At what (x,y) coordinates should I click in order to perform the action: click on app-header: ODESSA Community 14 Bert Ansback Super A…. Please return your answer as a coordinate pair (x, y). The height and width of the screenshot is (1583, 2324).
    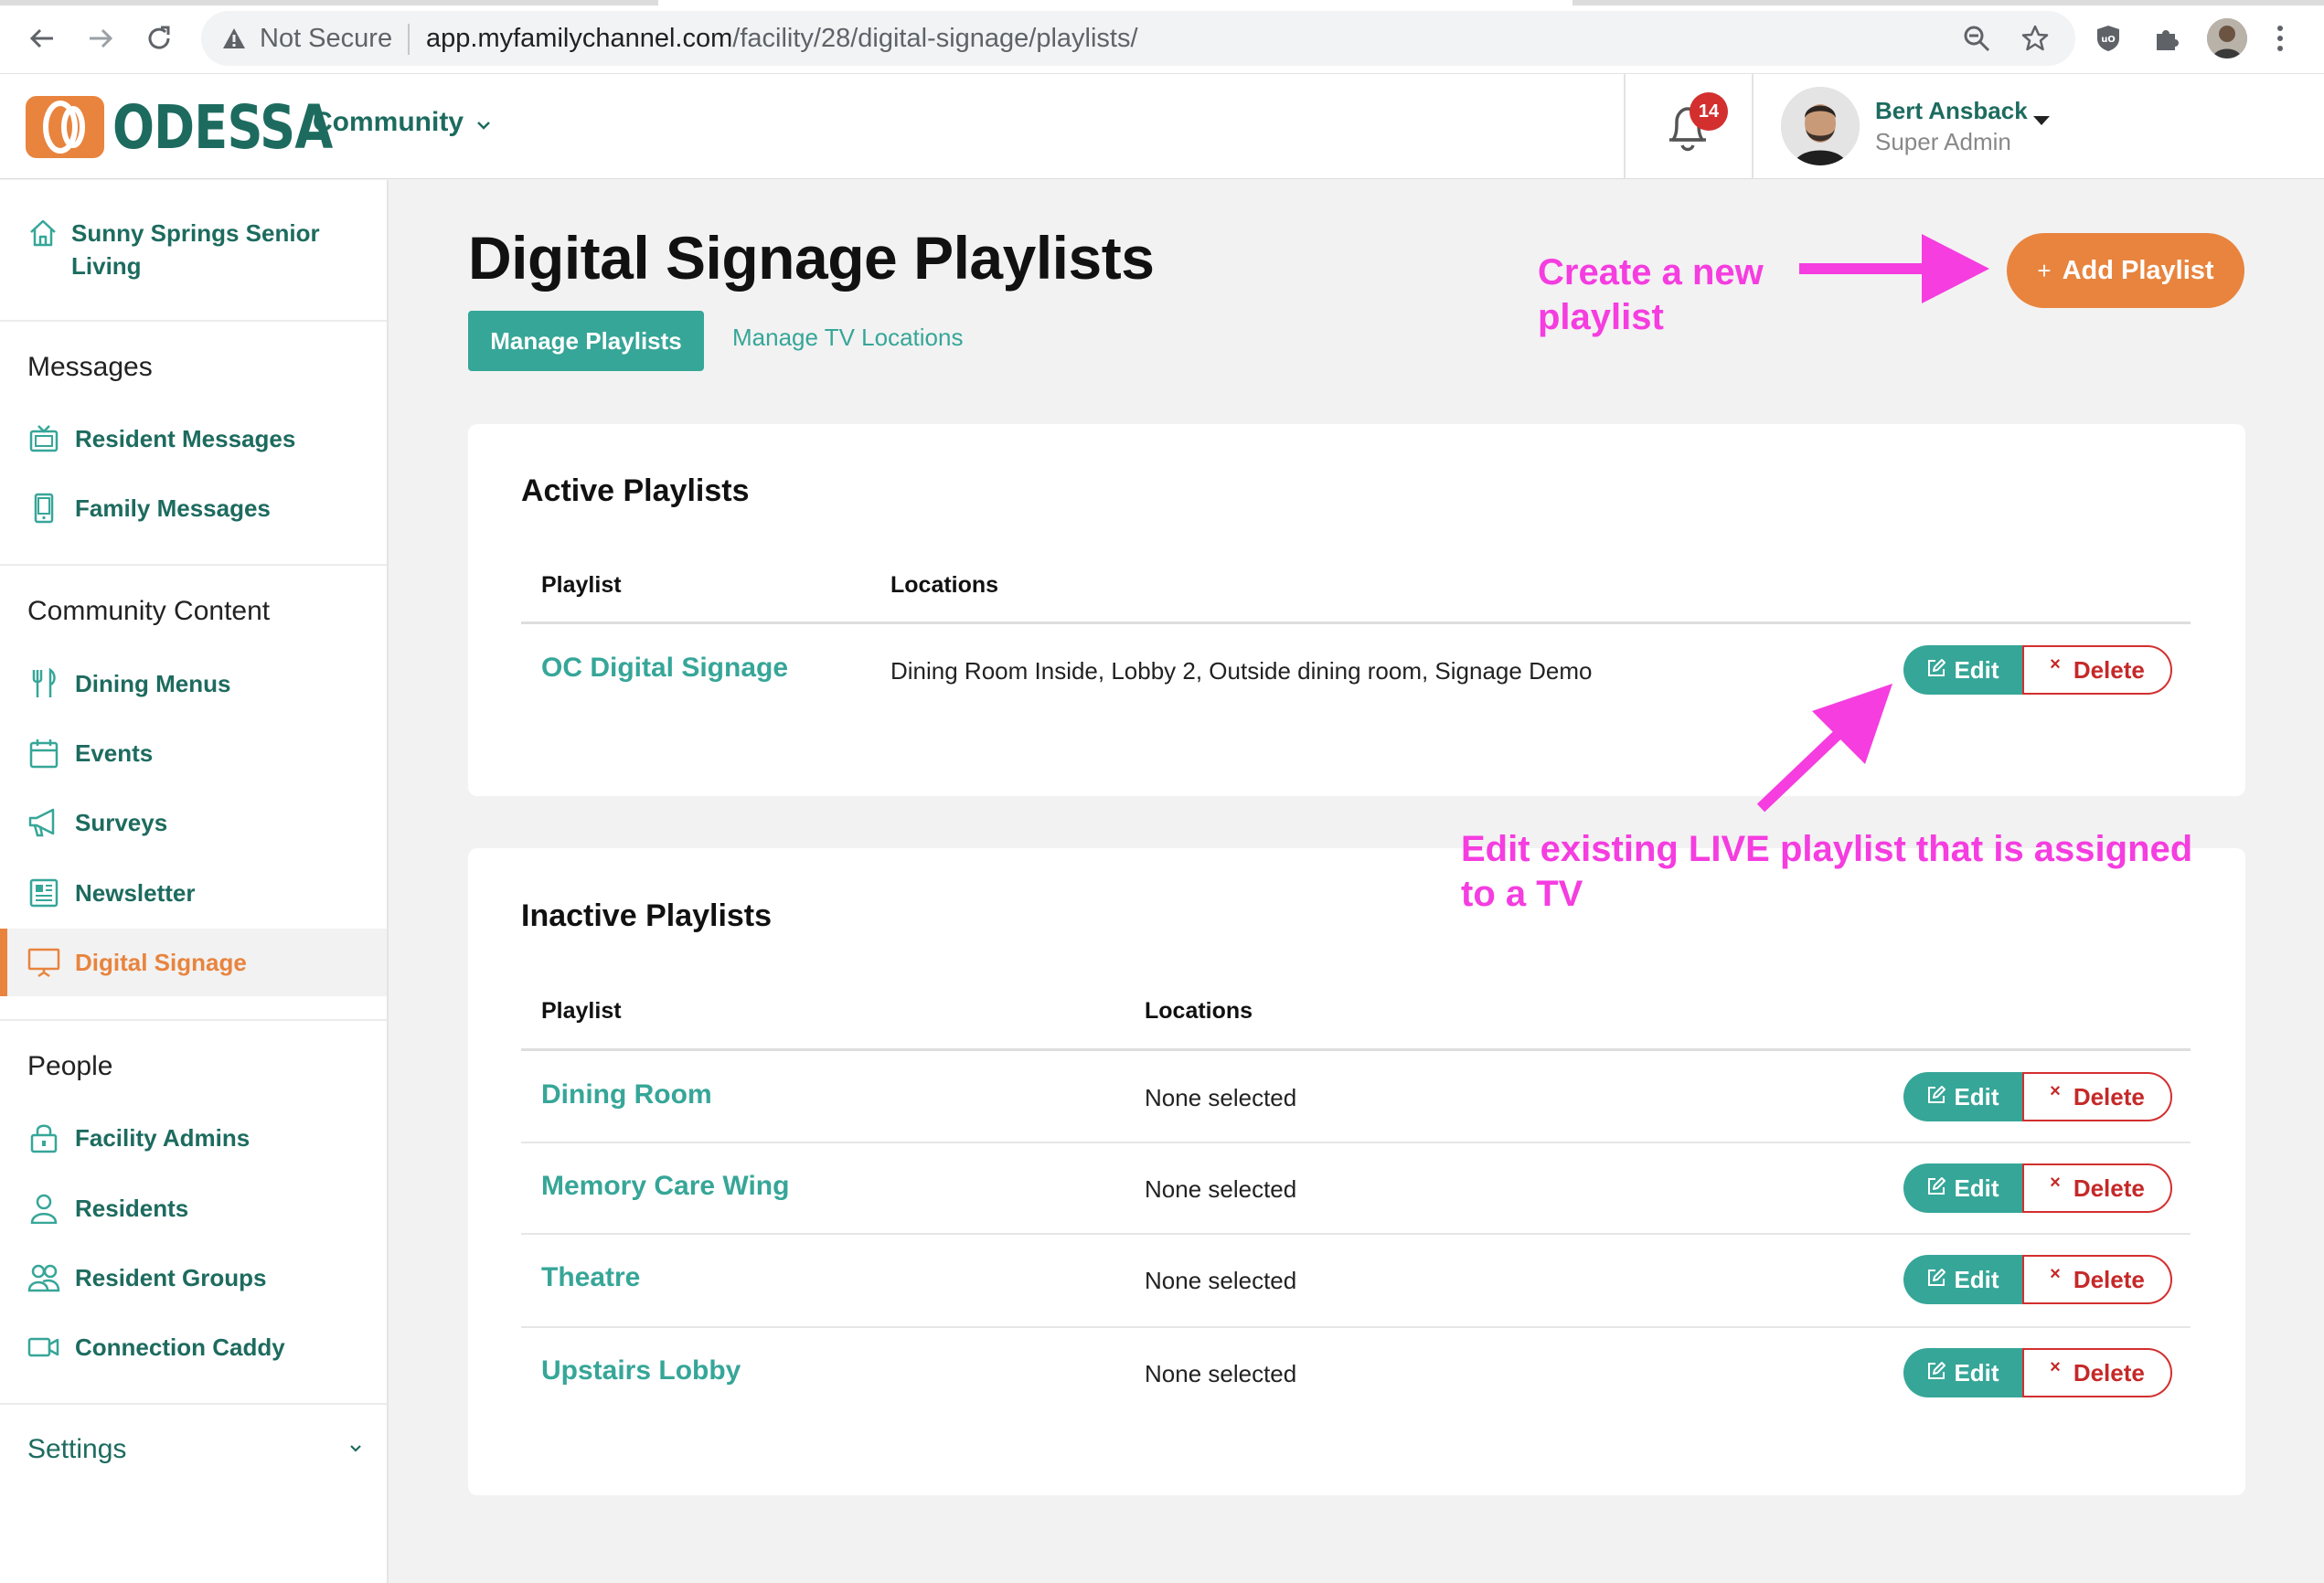
    Looking at the image, I should click on (1162, 126).